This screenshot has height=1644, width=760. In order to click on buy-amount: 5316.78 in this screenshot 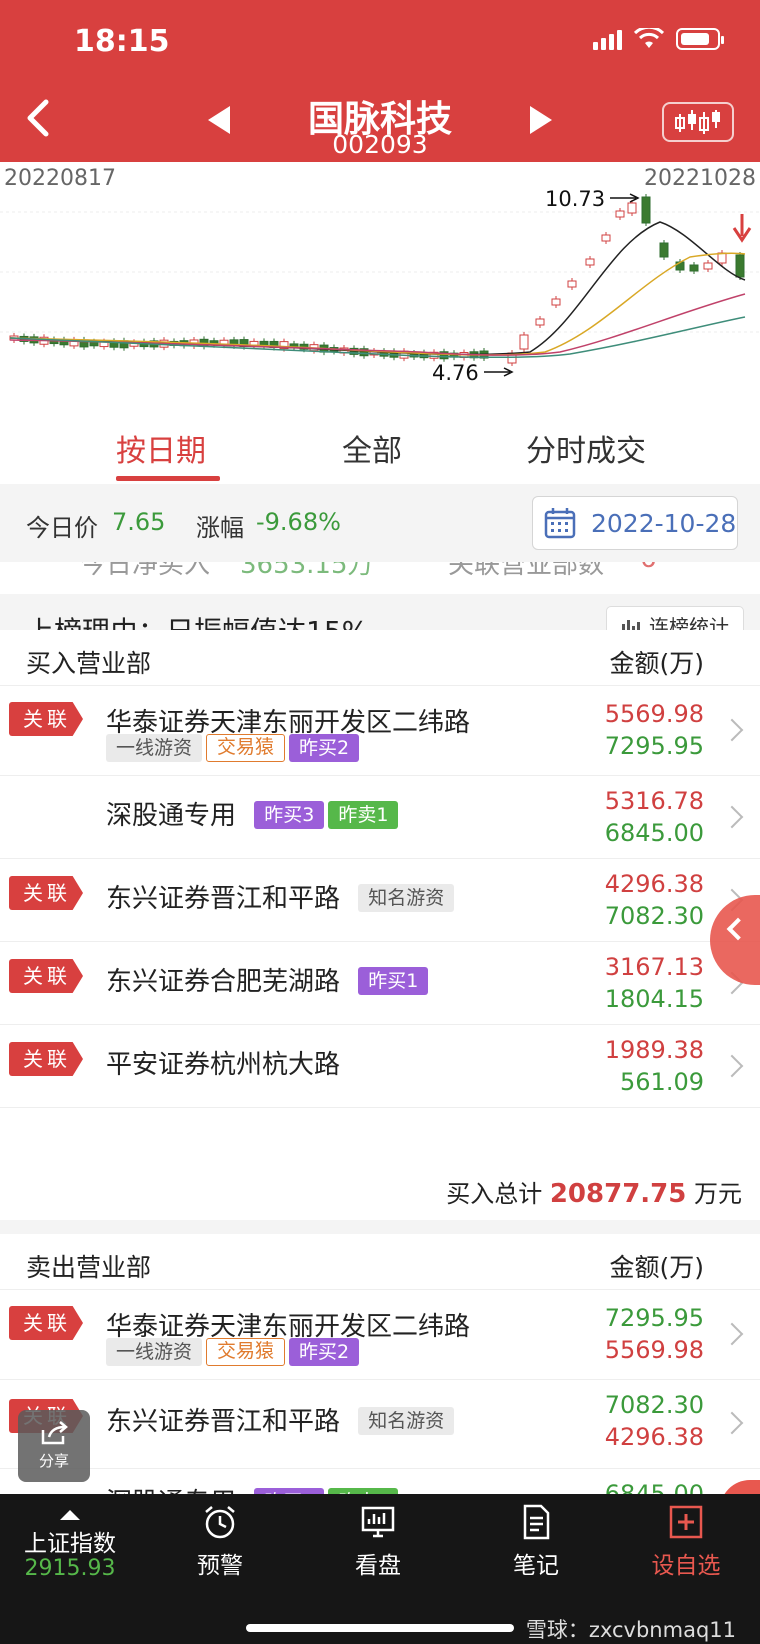, I will do `click(654, 801)`.